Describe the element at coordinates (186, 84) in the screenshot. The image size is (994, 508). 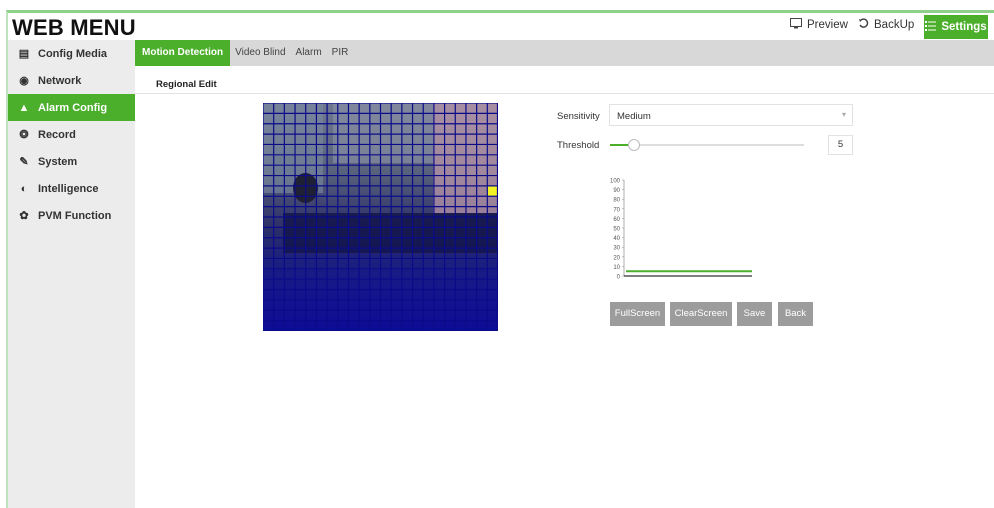
I see `section-title: Regional Edit` at that location.